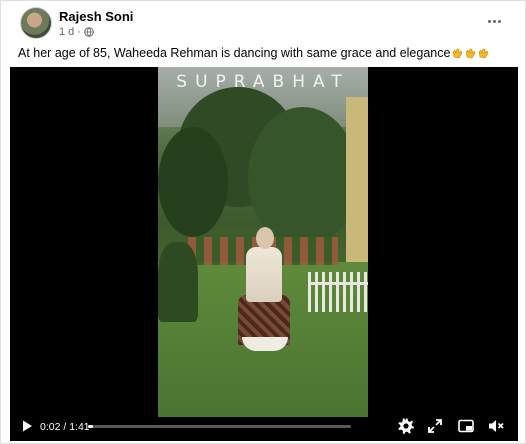 The image size is (526, 444). I want to click on video-fence-rail, so click(338, 283).